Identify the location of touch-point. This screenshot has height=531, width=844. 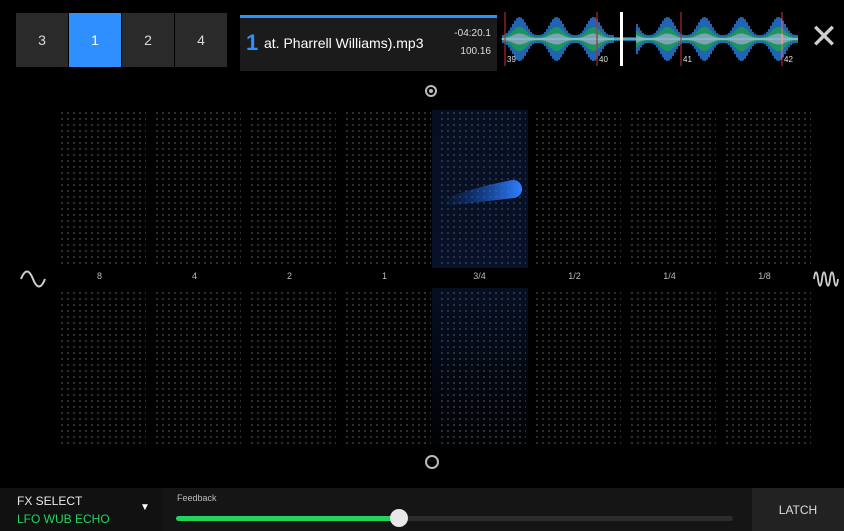
(485, 190).